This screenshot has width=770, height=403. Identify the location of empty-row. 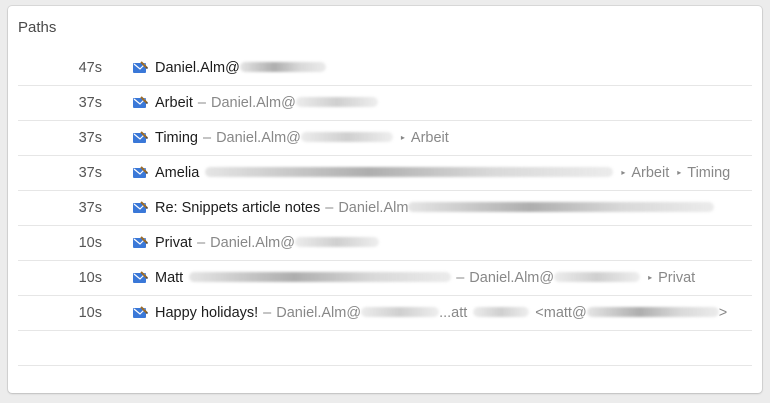
(385, 348).